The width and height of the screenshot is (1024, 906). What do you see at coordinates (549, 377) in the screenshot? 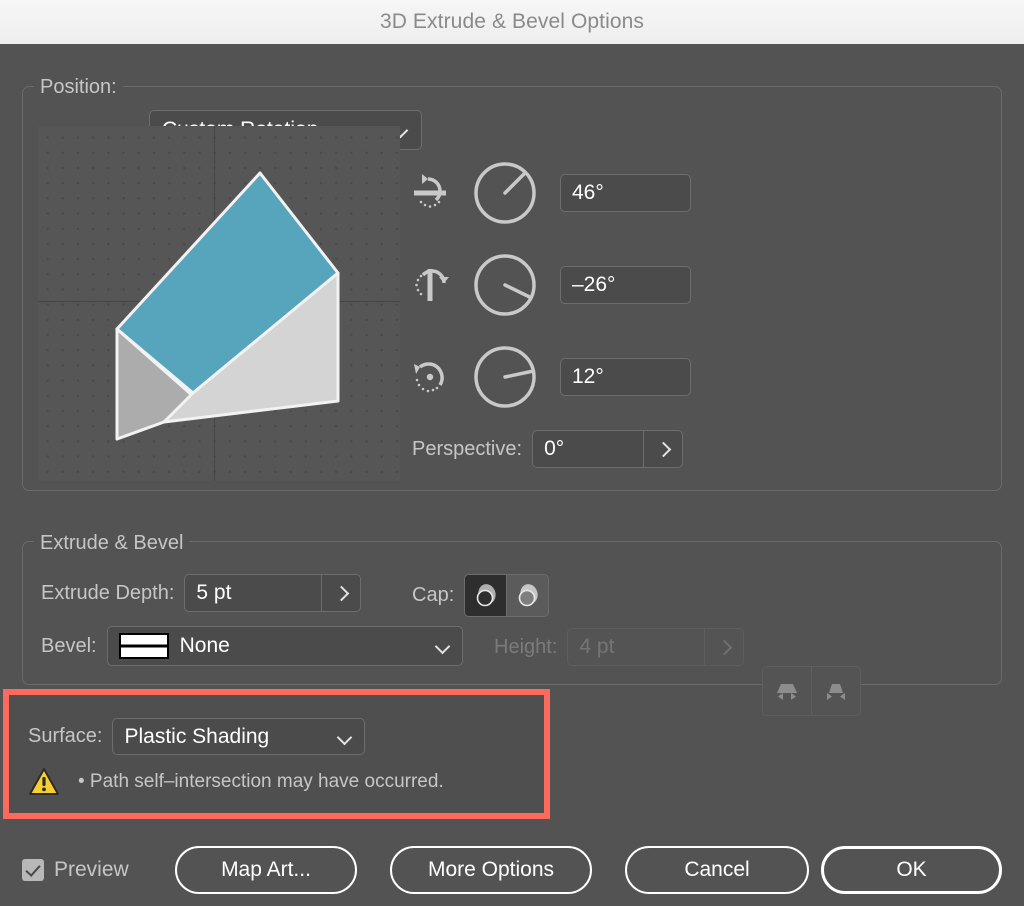
I see `rotation-row-z: 12°` at bounding box center [549, 377].